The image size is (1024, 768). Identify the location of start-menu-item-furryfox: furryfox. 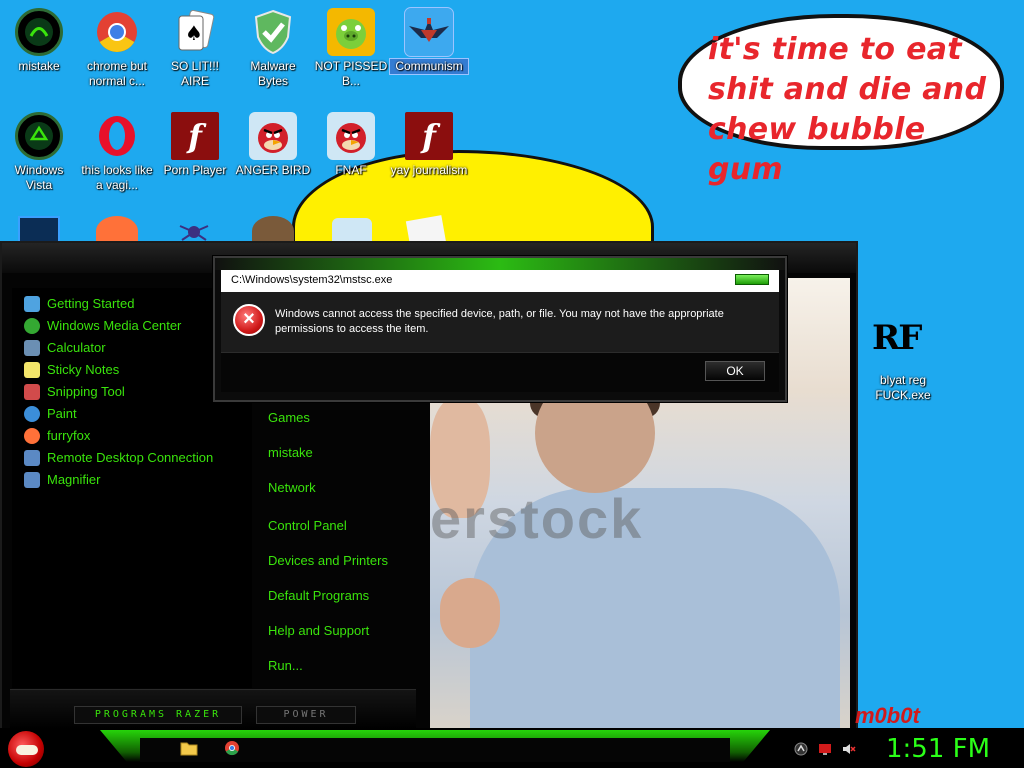
(57, 436).